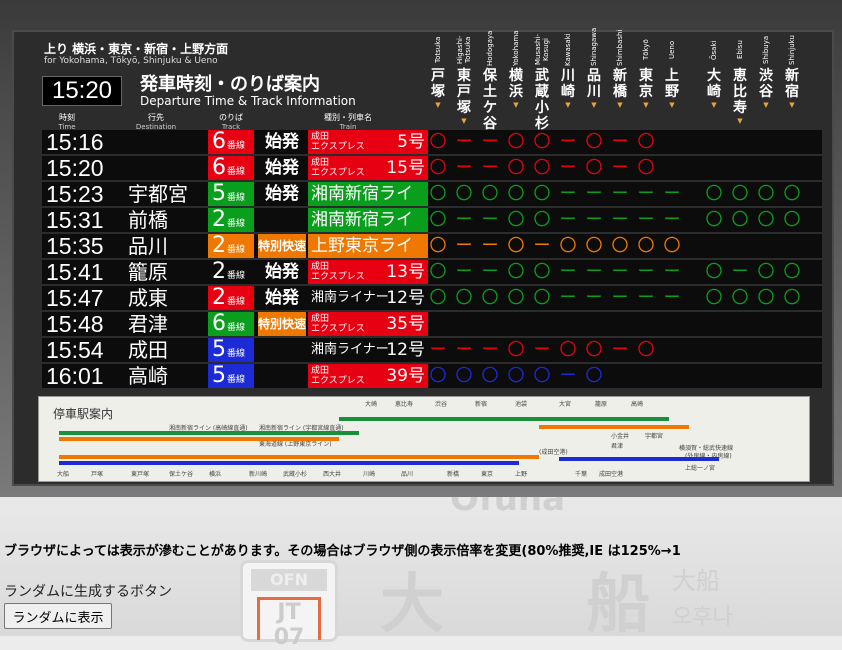 The image size is (842, 650). Describe the element at coordinates (282, 142) in the screenshot. I see `train-kind: 始発` at that location.